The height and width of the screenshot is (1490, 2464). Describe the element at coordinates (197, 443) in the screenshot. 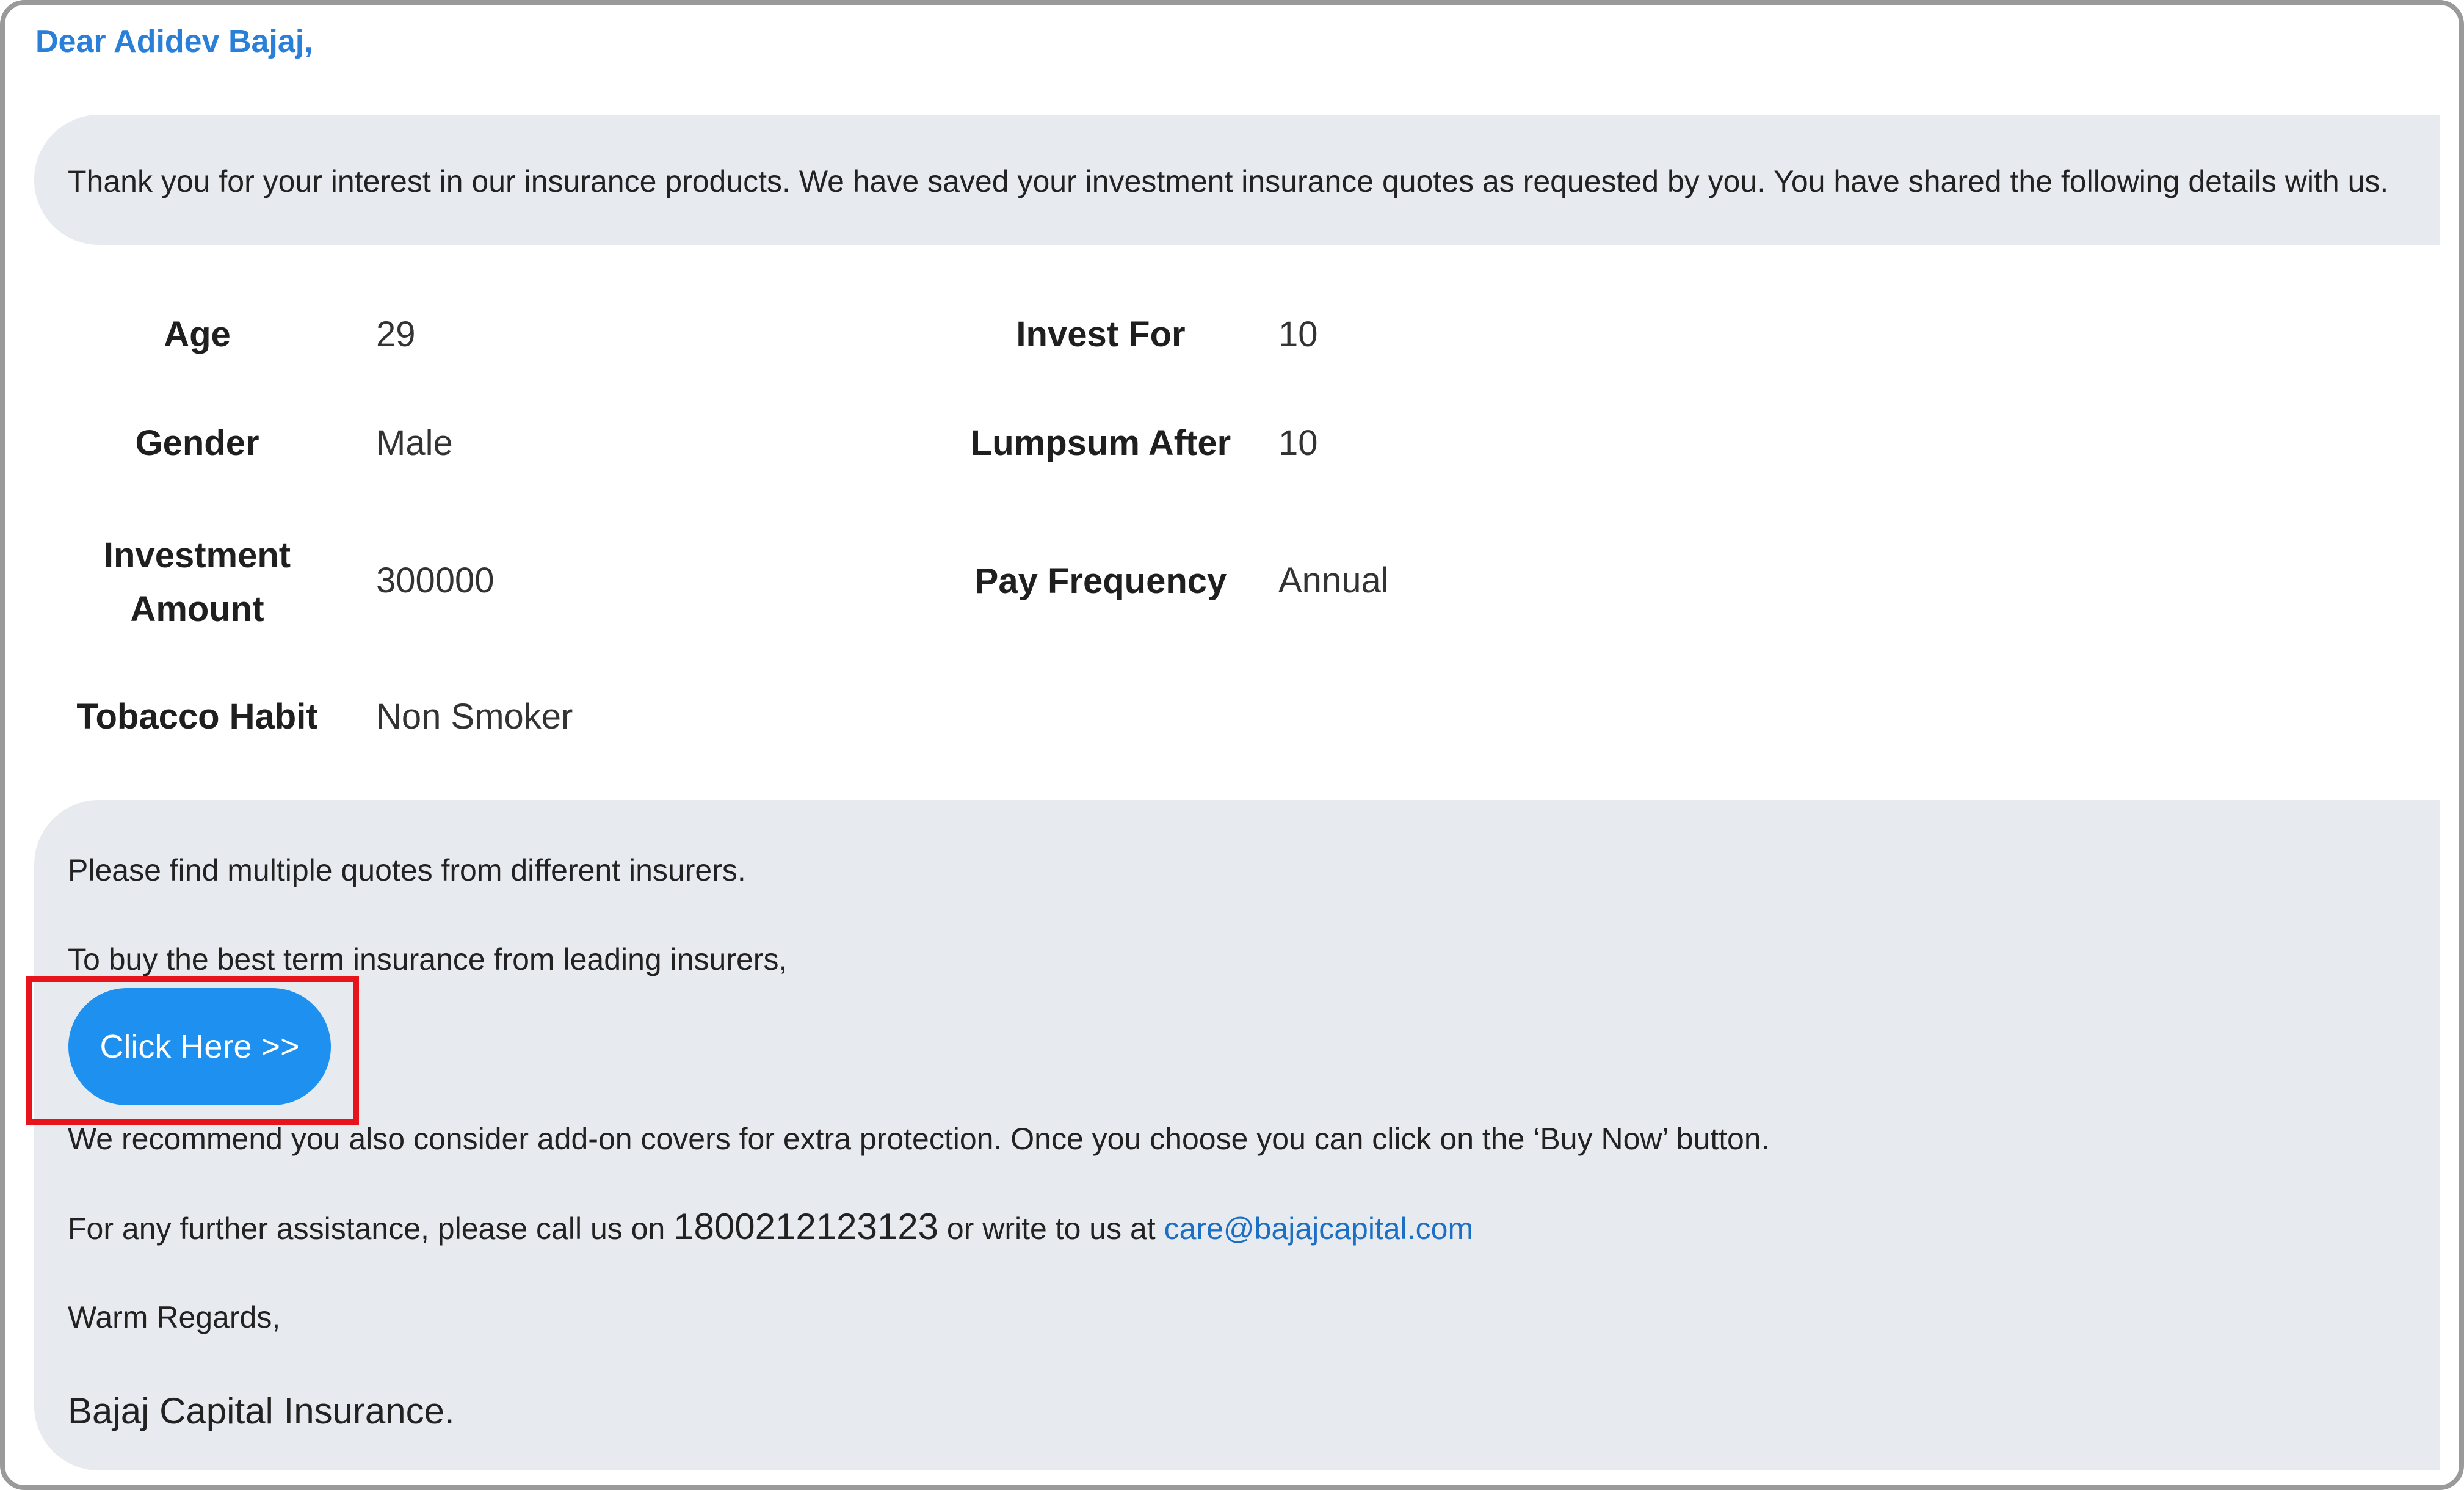

I see `gender-label: Gender` at that location.